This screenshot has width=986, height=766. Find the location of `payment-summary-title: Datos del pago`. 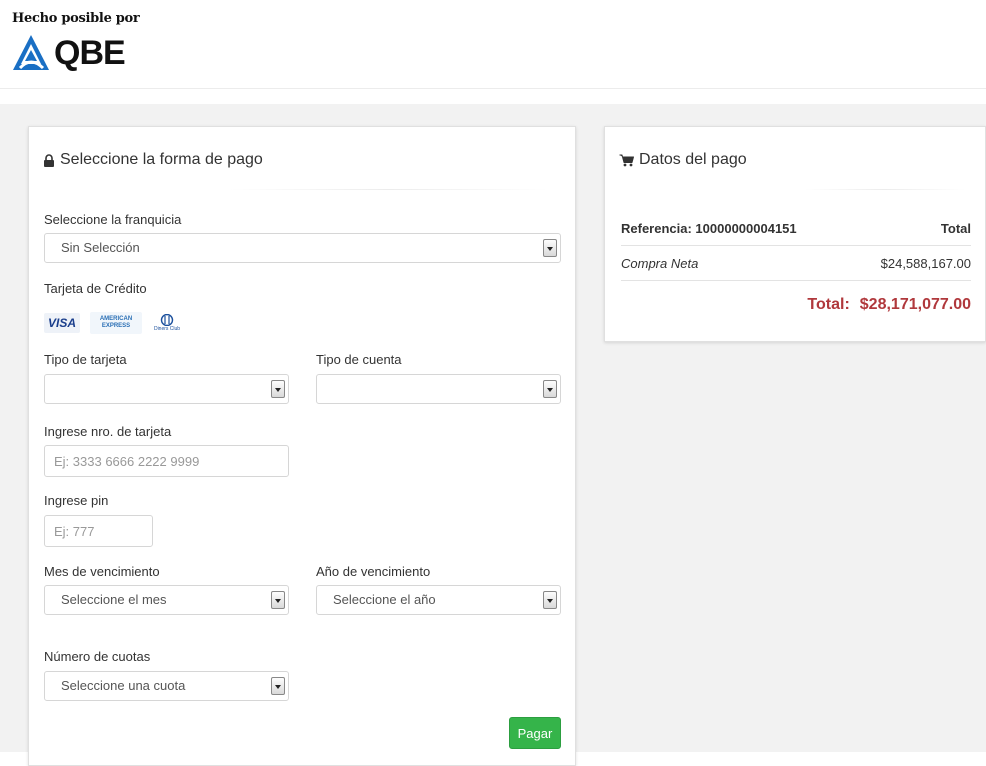

payment-summary-title: Datos del pago is located at coordinates (683, 160).